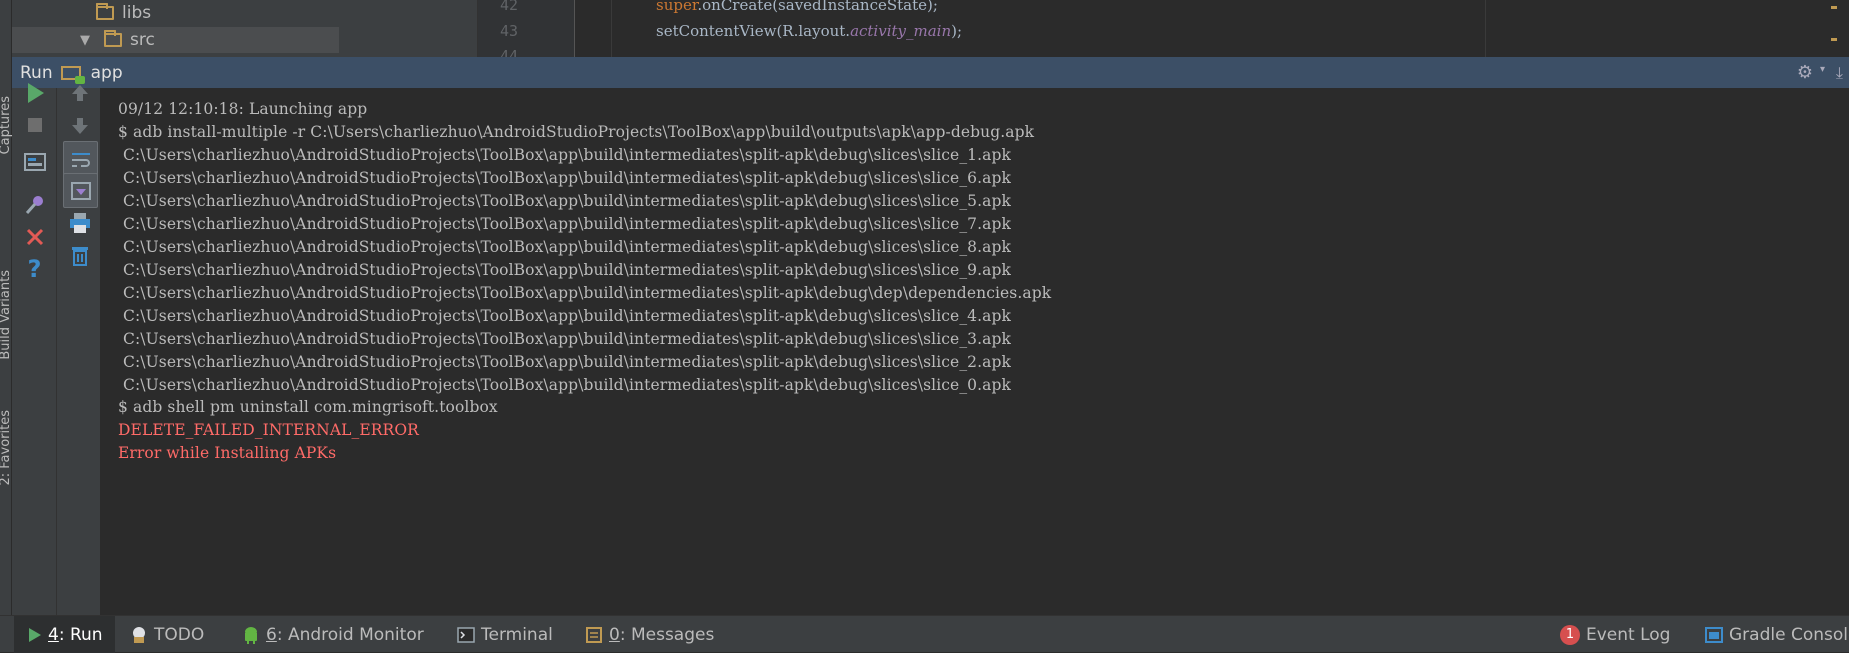 The height and width of the screenshot is (653, 1849). What do you see at coordinates (79, 349) in the screenshot?
I see `run-toolbar-secondary` at bounding box center [79, 349].